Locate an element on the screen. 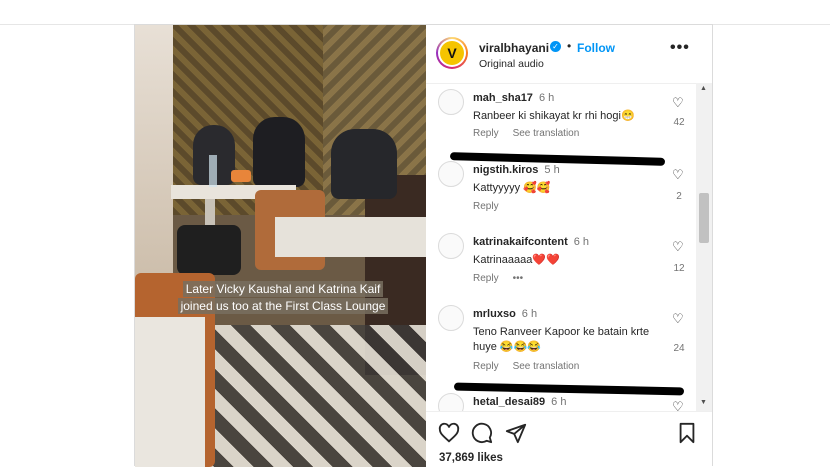 Image resolution: width=830 pixels, height=468 pixels. follow-button: Follow is located at coordinates (596, 48).